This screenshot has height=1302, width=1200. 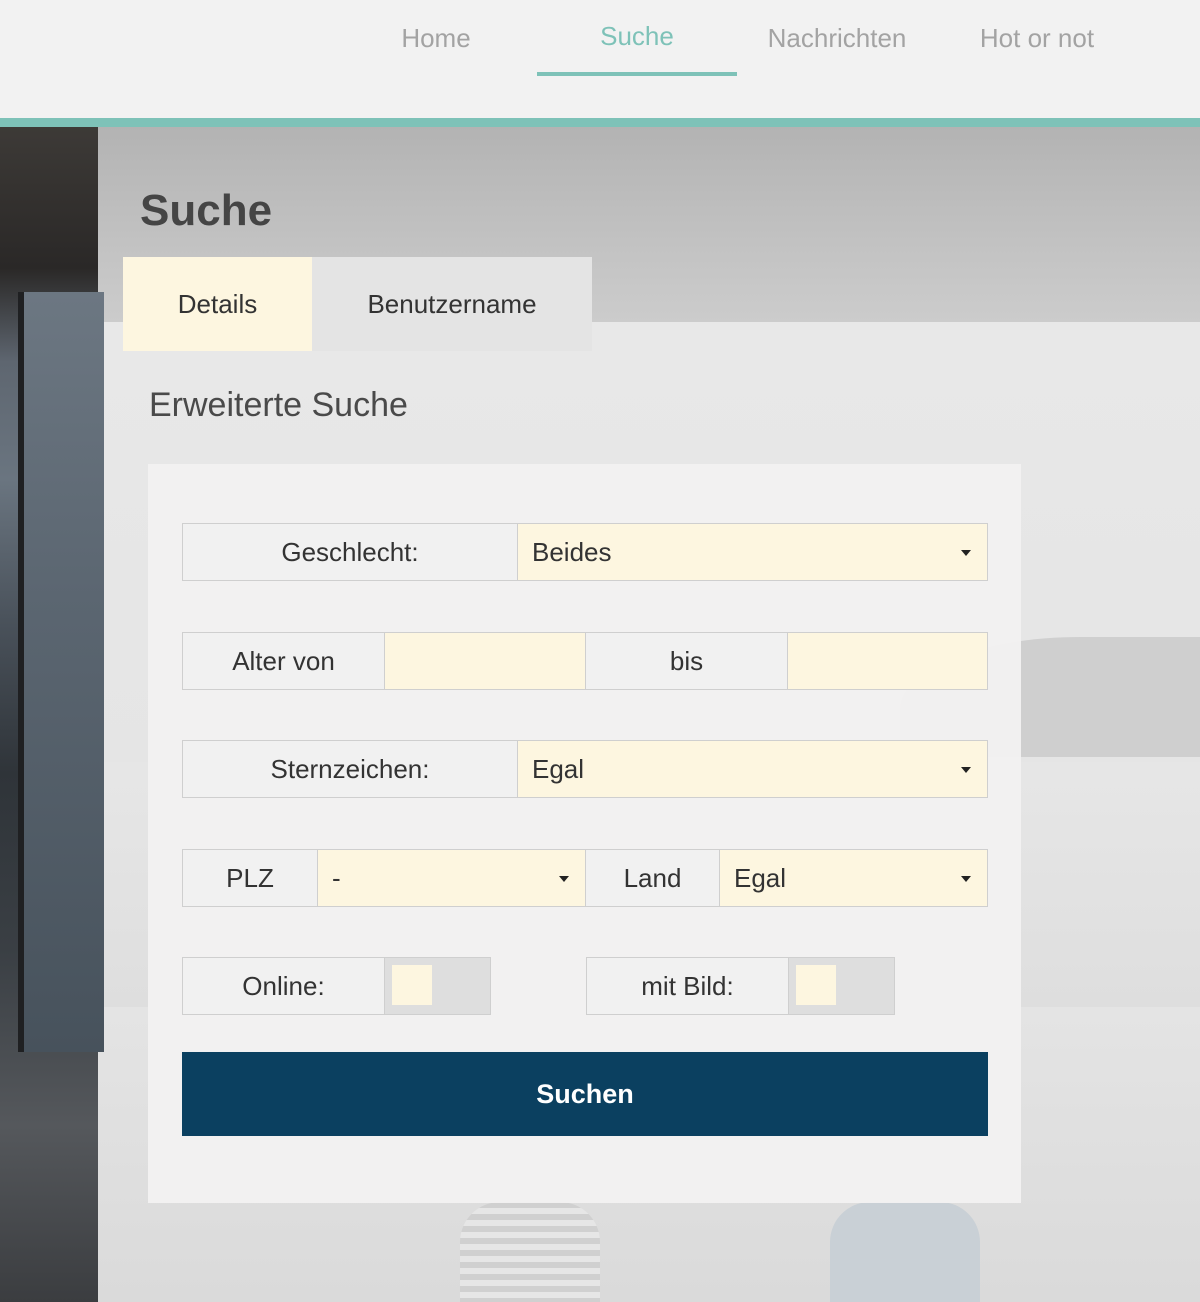 What do you see at coordinates (452, 878) in the screenshot?
I see `zip-select: -` at bounding box center [452, 878].